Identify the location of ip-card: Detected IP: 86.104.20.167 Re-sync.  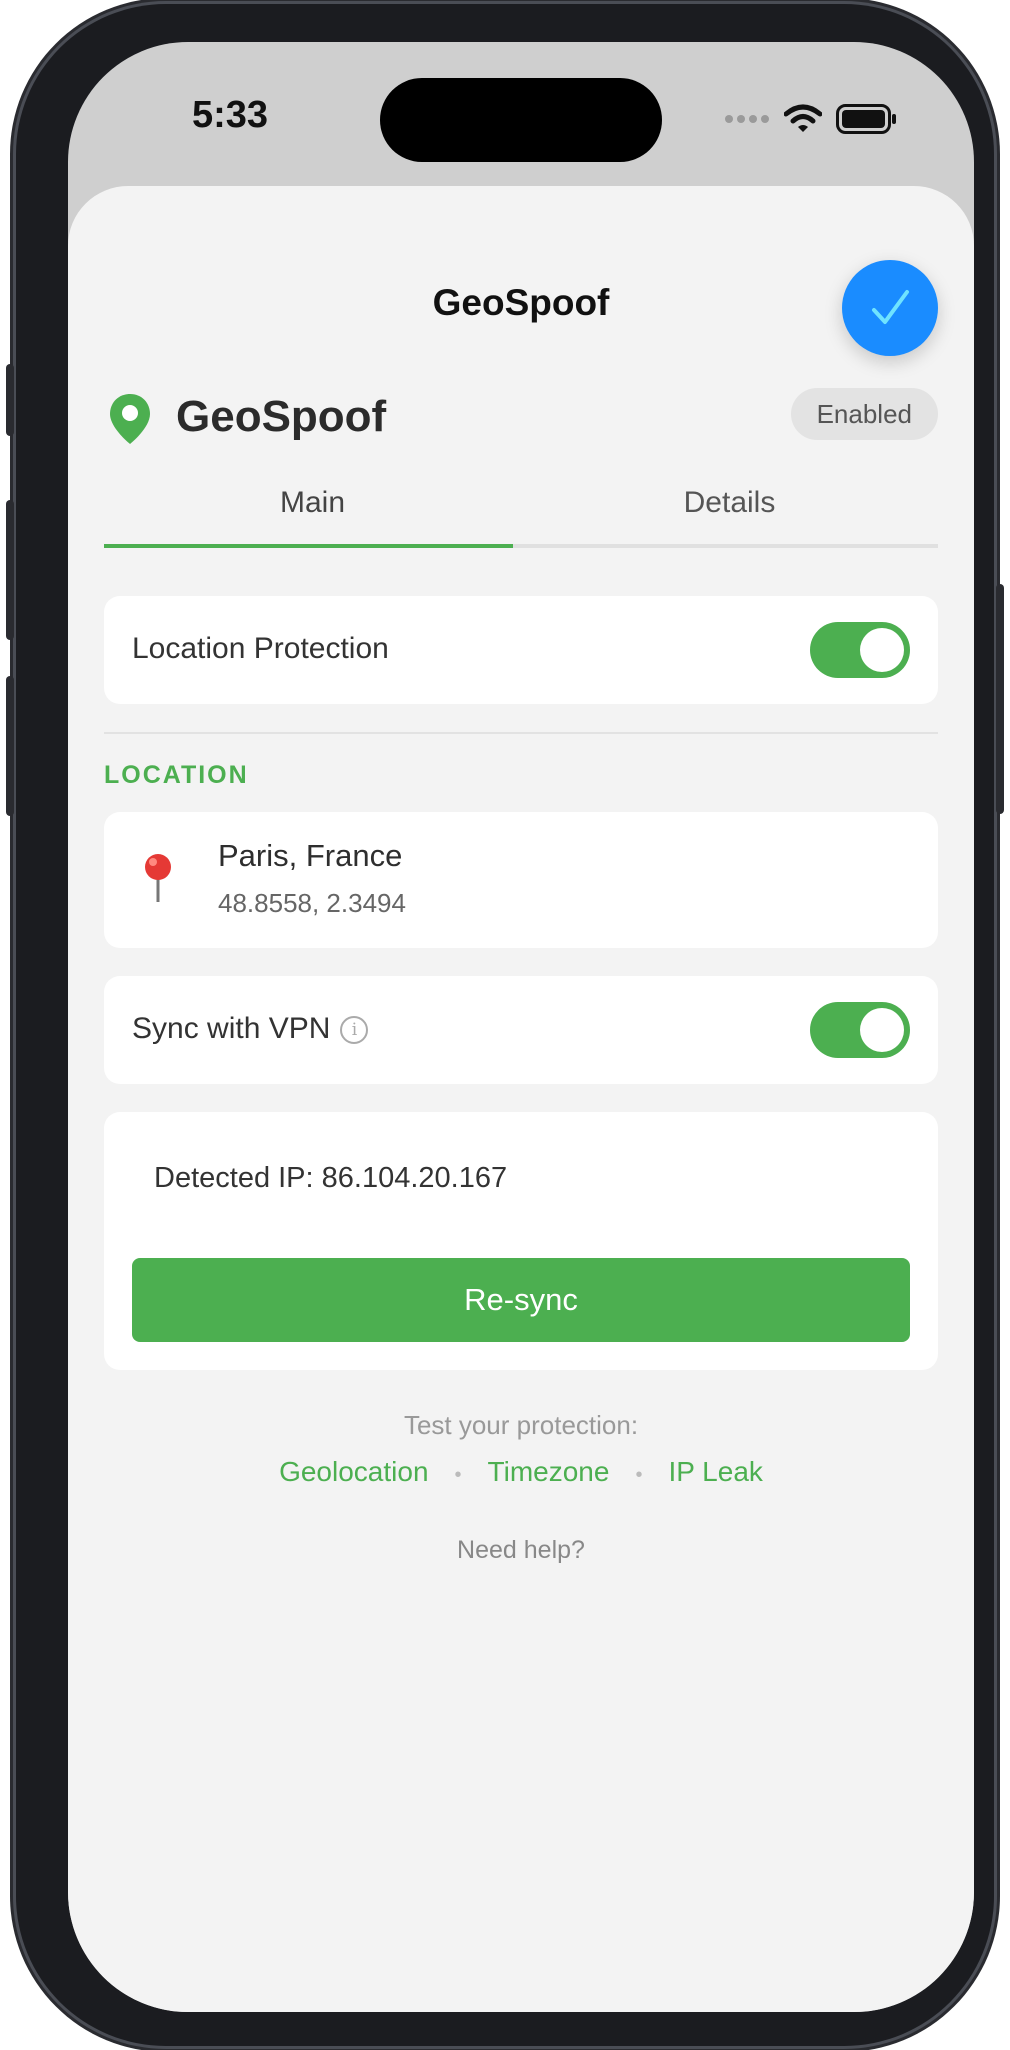
(521, 1241).